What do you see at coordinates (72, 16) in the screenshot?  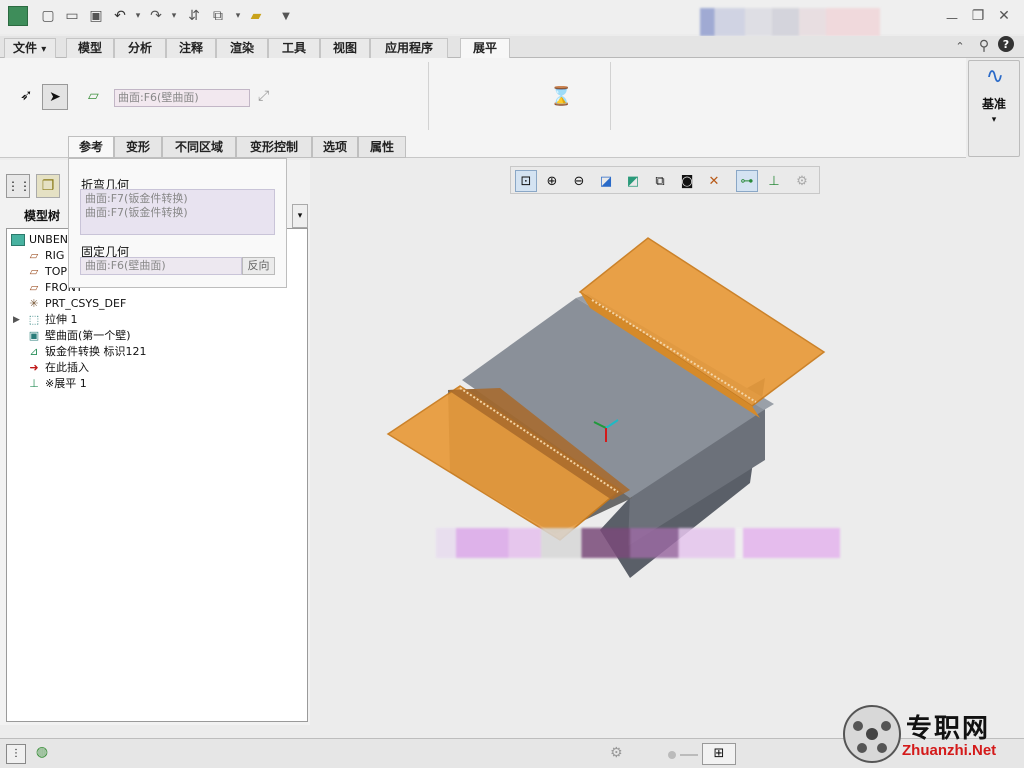 I see `open-icon: ▭` at bounding box center [72, 16].